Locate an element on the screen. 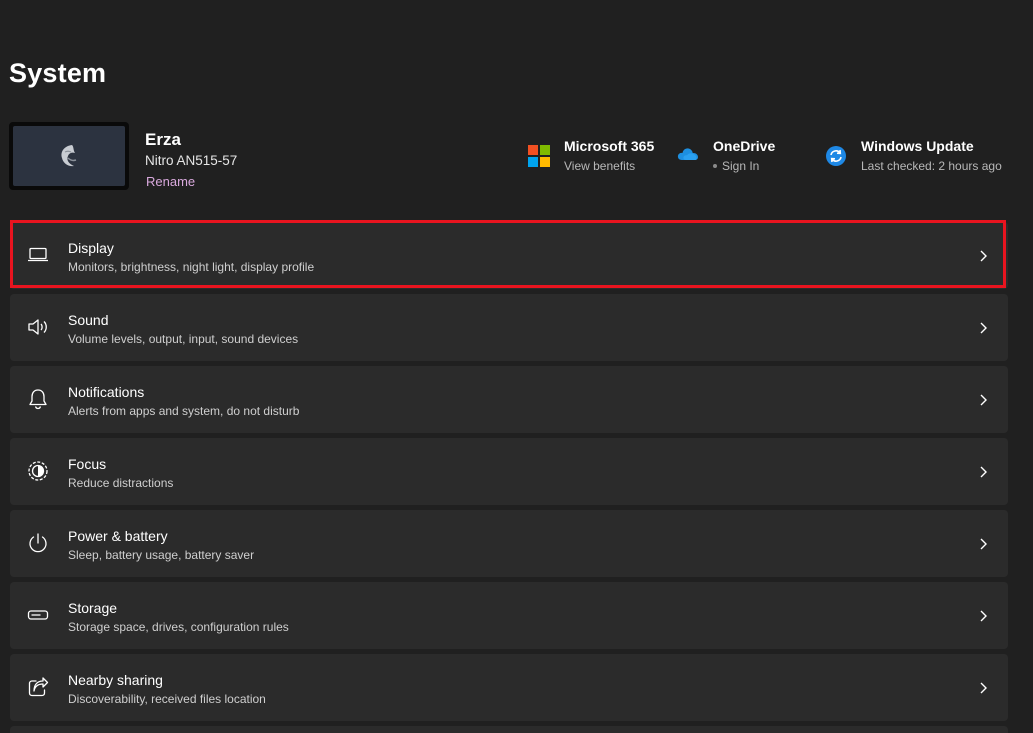 The image size is (1033, 733). quick-link-title: Microsoft 365 is located at coordinates (609, 146).